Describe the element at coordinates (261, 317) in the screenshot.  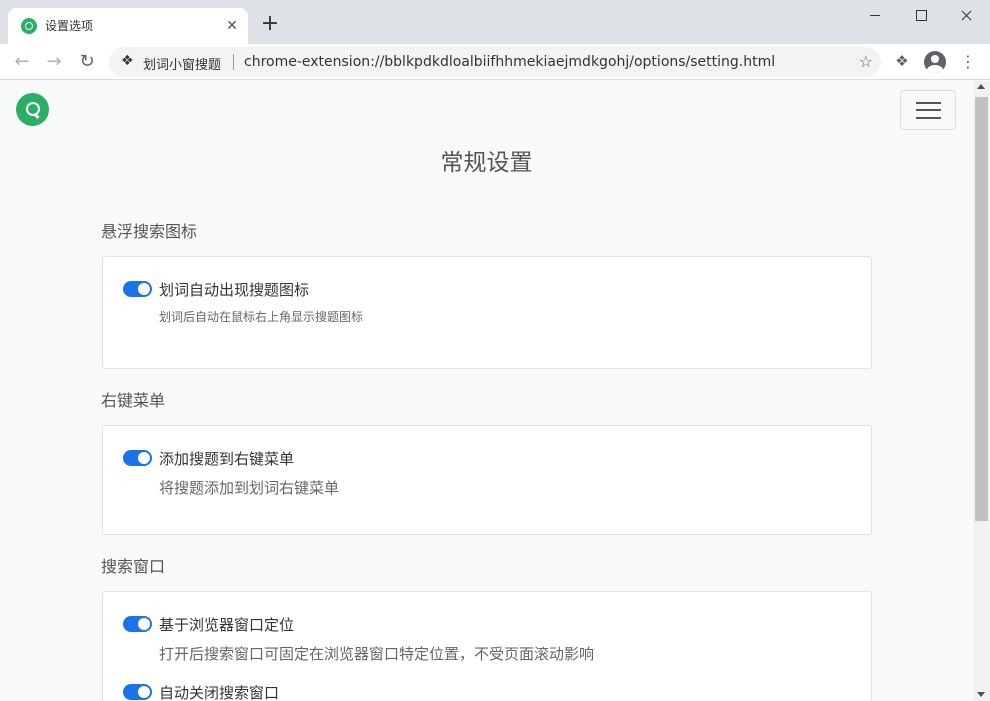
I see `option-description: 划词后自动在鼠标右上角显示搜题图标` at that location.